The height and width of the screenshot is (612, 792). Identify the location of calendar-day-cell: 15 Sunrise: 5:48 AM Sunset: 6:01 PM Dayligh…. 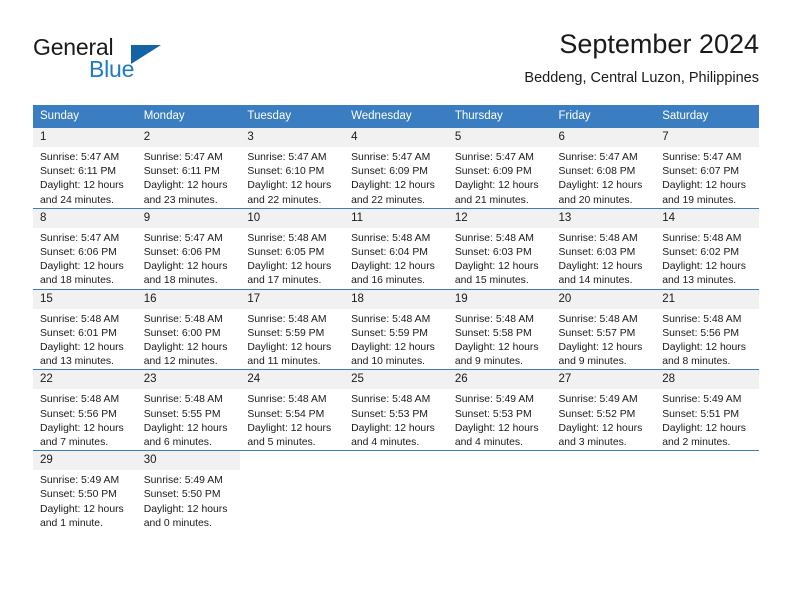
(85, 329).